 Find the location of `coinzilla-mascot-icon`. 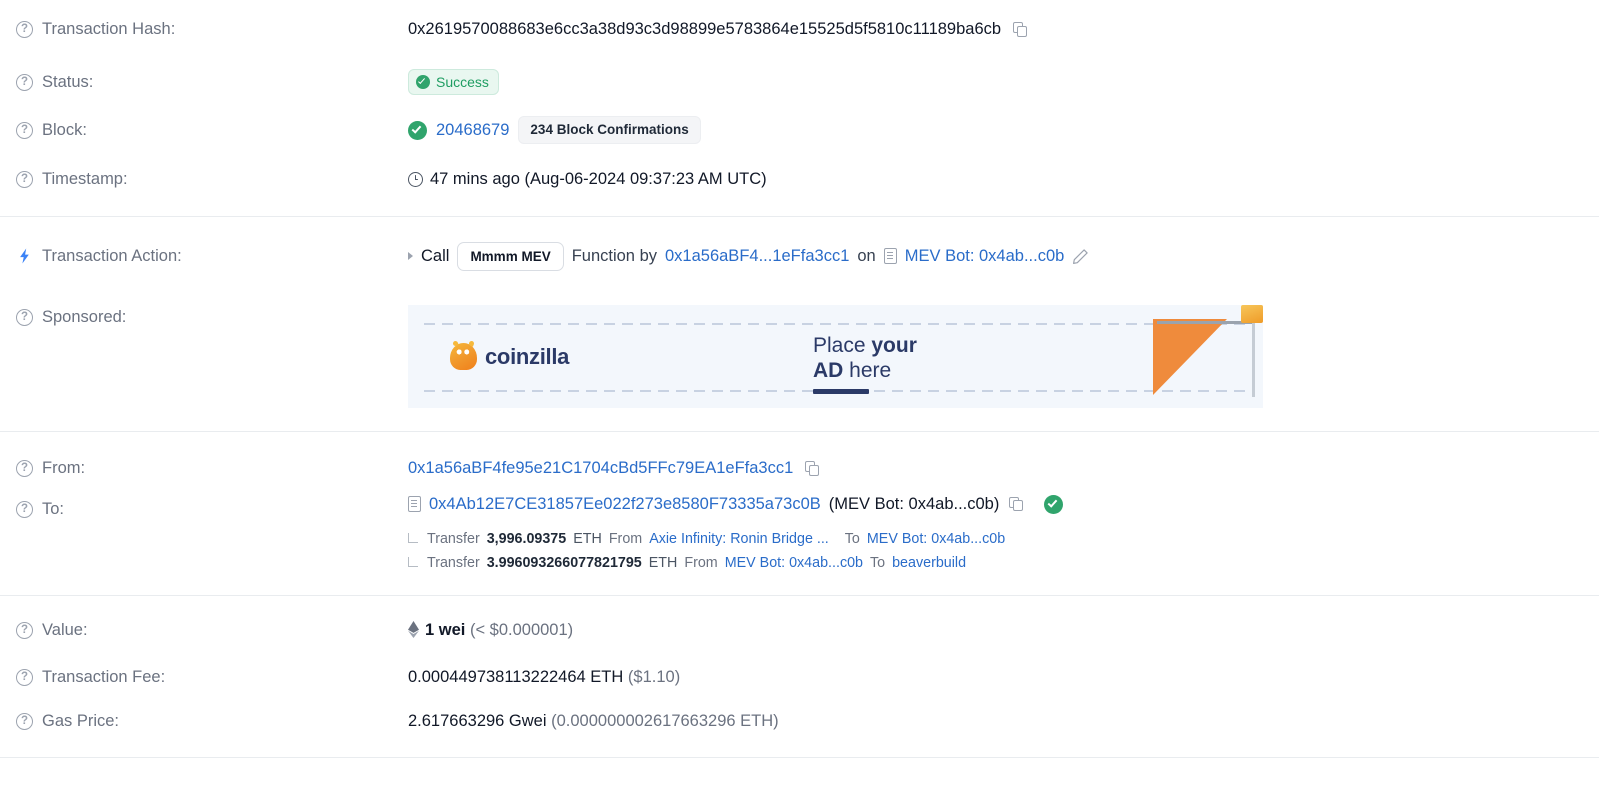

coinzilla-mascot-icon is located at coordinates (463, 356).